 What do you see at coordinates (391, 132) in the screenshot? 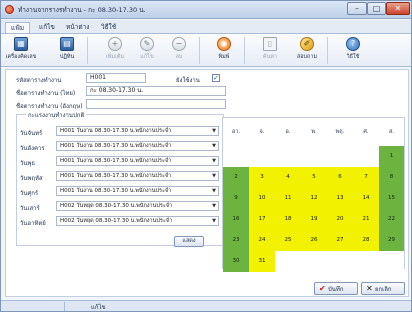
I see `calendar-header-sat: ส.` at bounding box center [391, 132].